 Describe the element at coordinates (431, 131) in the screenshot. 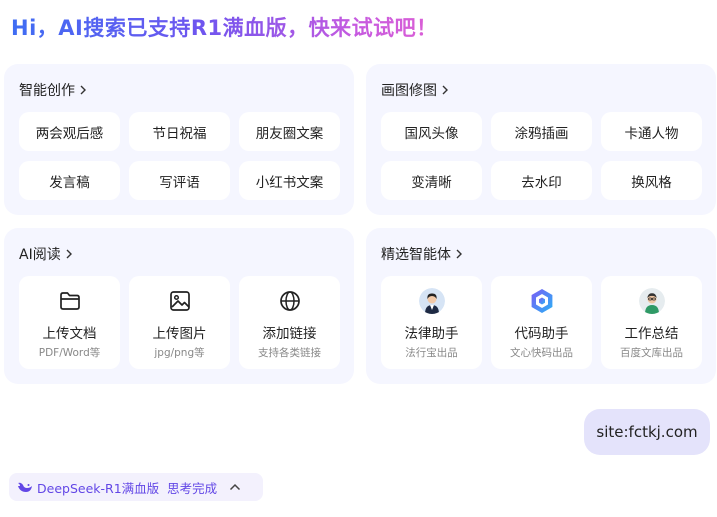

I see `image-chip: 国风头像` at that location.